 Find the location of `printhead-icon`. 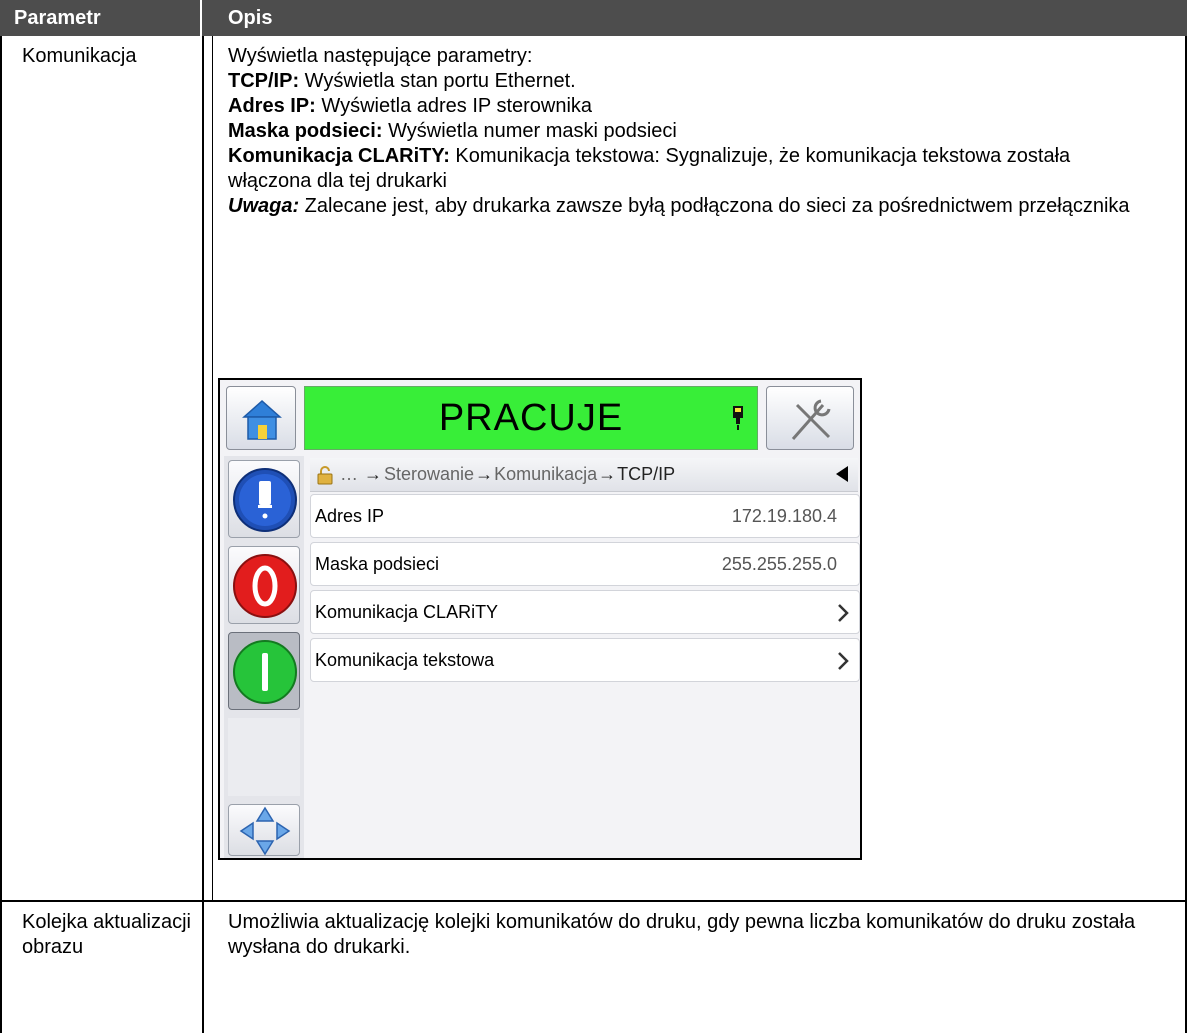

printhead-icon is located at coordinates (738, 418).